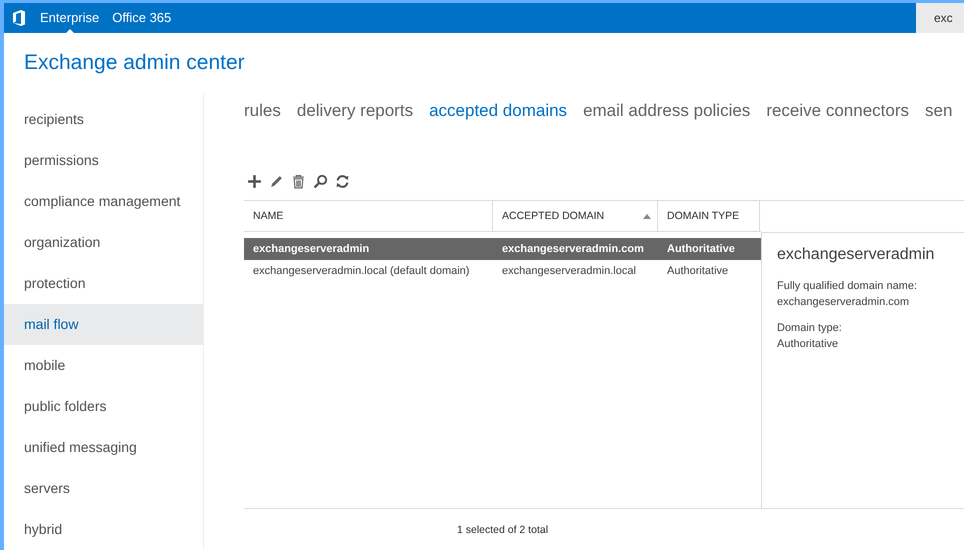 Image resolution: width=964 pixels, height=550 pixels. Describe the element at coordinates (142, 18) in the screenshot. I see `top-nav-link: Office 365` at that location.